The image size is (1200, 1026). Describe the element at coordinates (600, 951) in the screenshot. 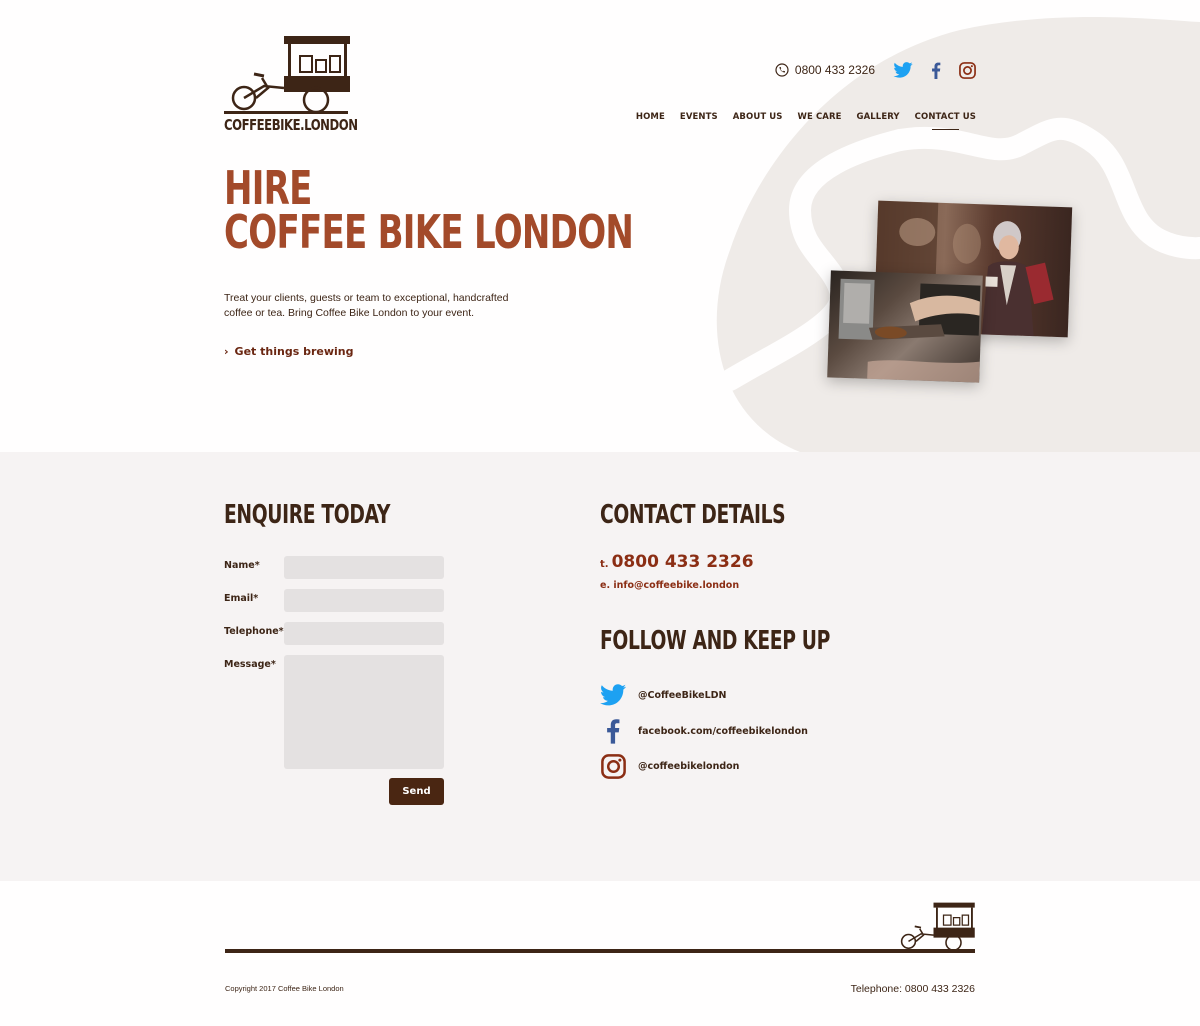

I see `footer-divider` at that location.